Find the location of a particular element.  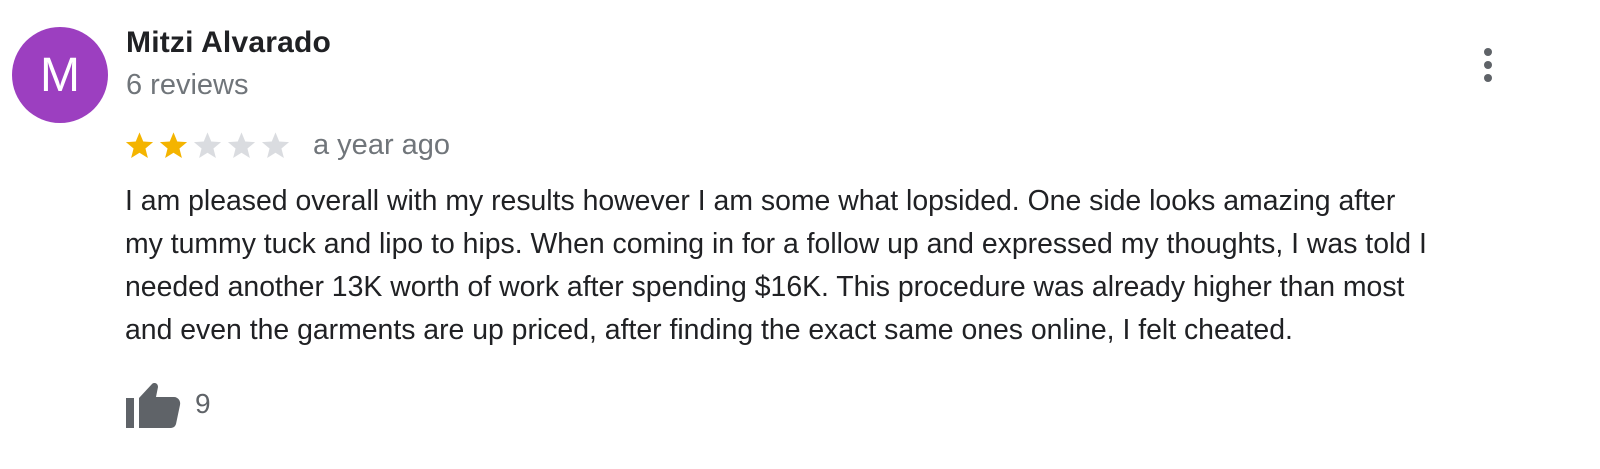

avatar-initial: M is located at coordinates (60, 75).